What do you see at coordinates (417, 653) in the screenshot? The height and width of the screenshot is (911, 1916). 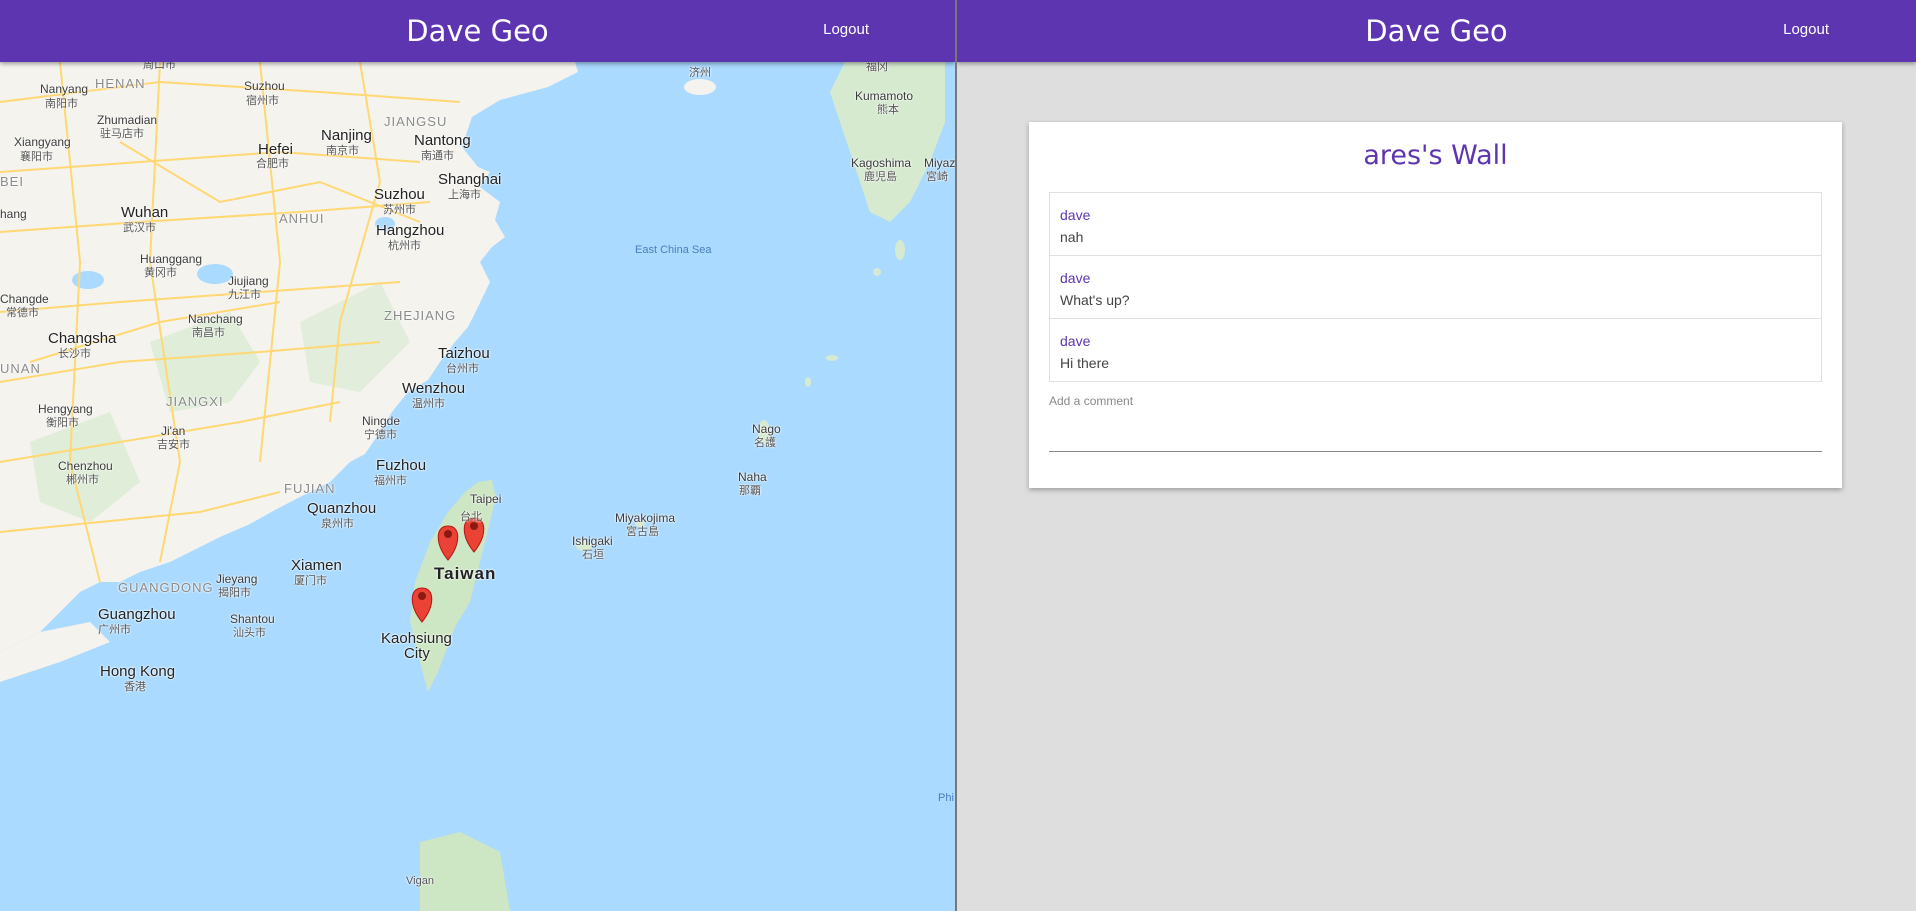 I see `map-label: City` at bounding box center [417, 653].